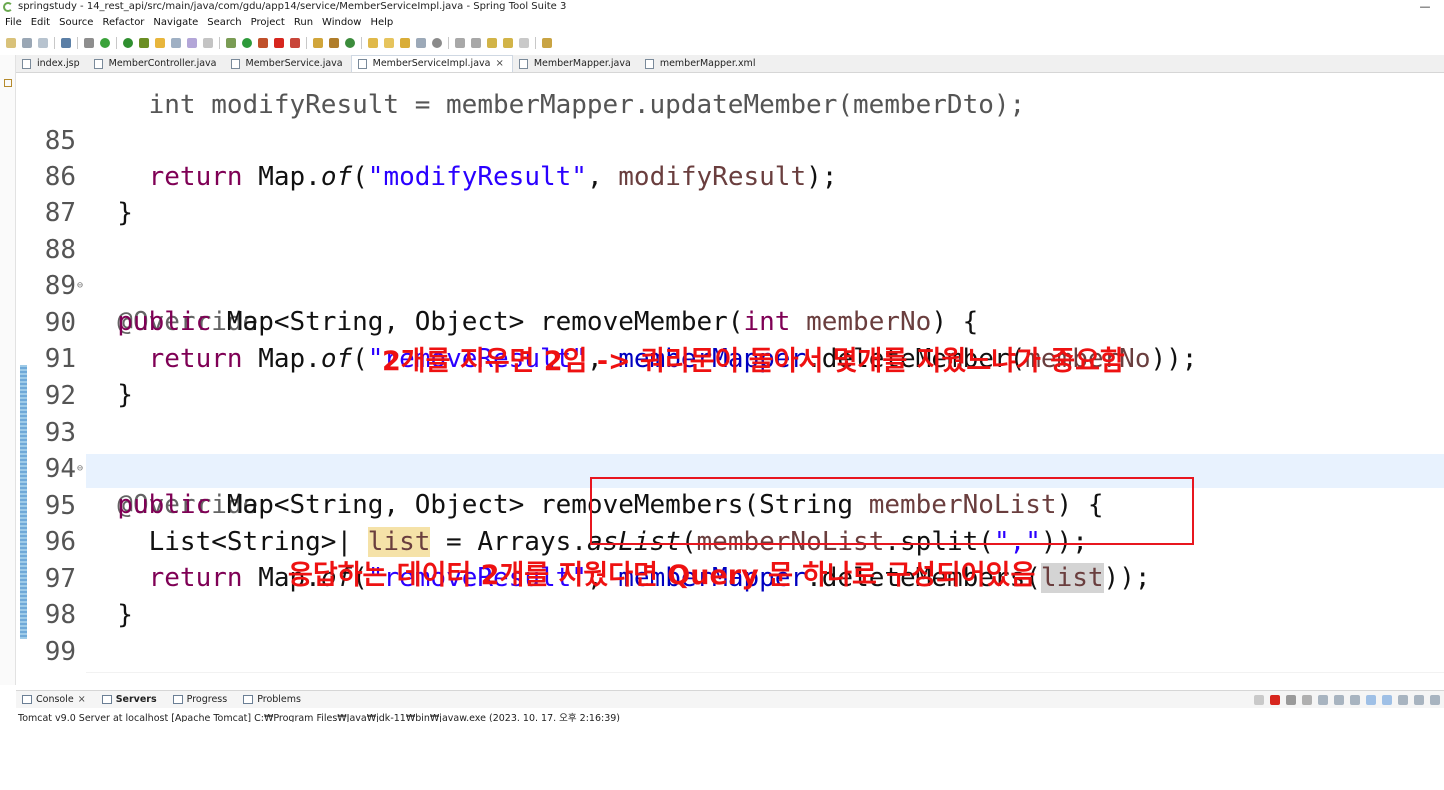 The image size is (1444, 790). What do you see at coordinates (1435, 700) in the screenshot?
I see `open-console-icon` at bounding box center [1435, 700].